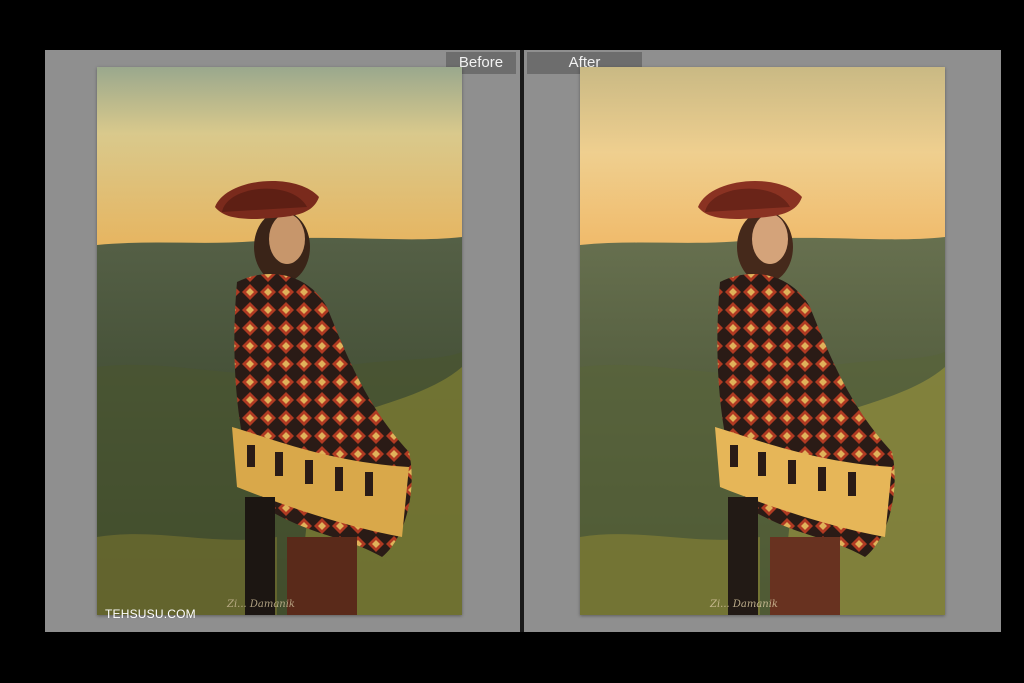  What do you see at coordinates (260, 604) in the screenshot?
I see `photographer-signature: Zi... Damanik` at bounding box center [260, 604].